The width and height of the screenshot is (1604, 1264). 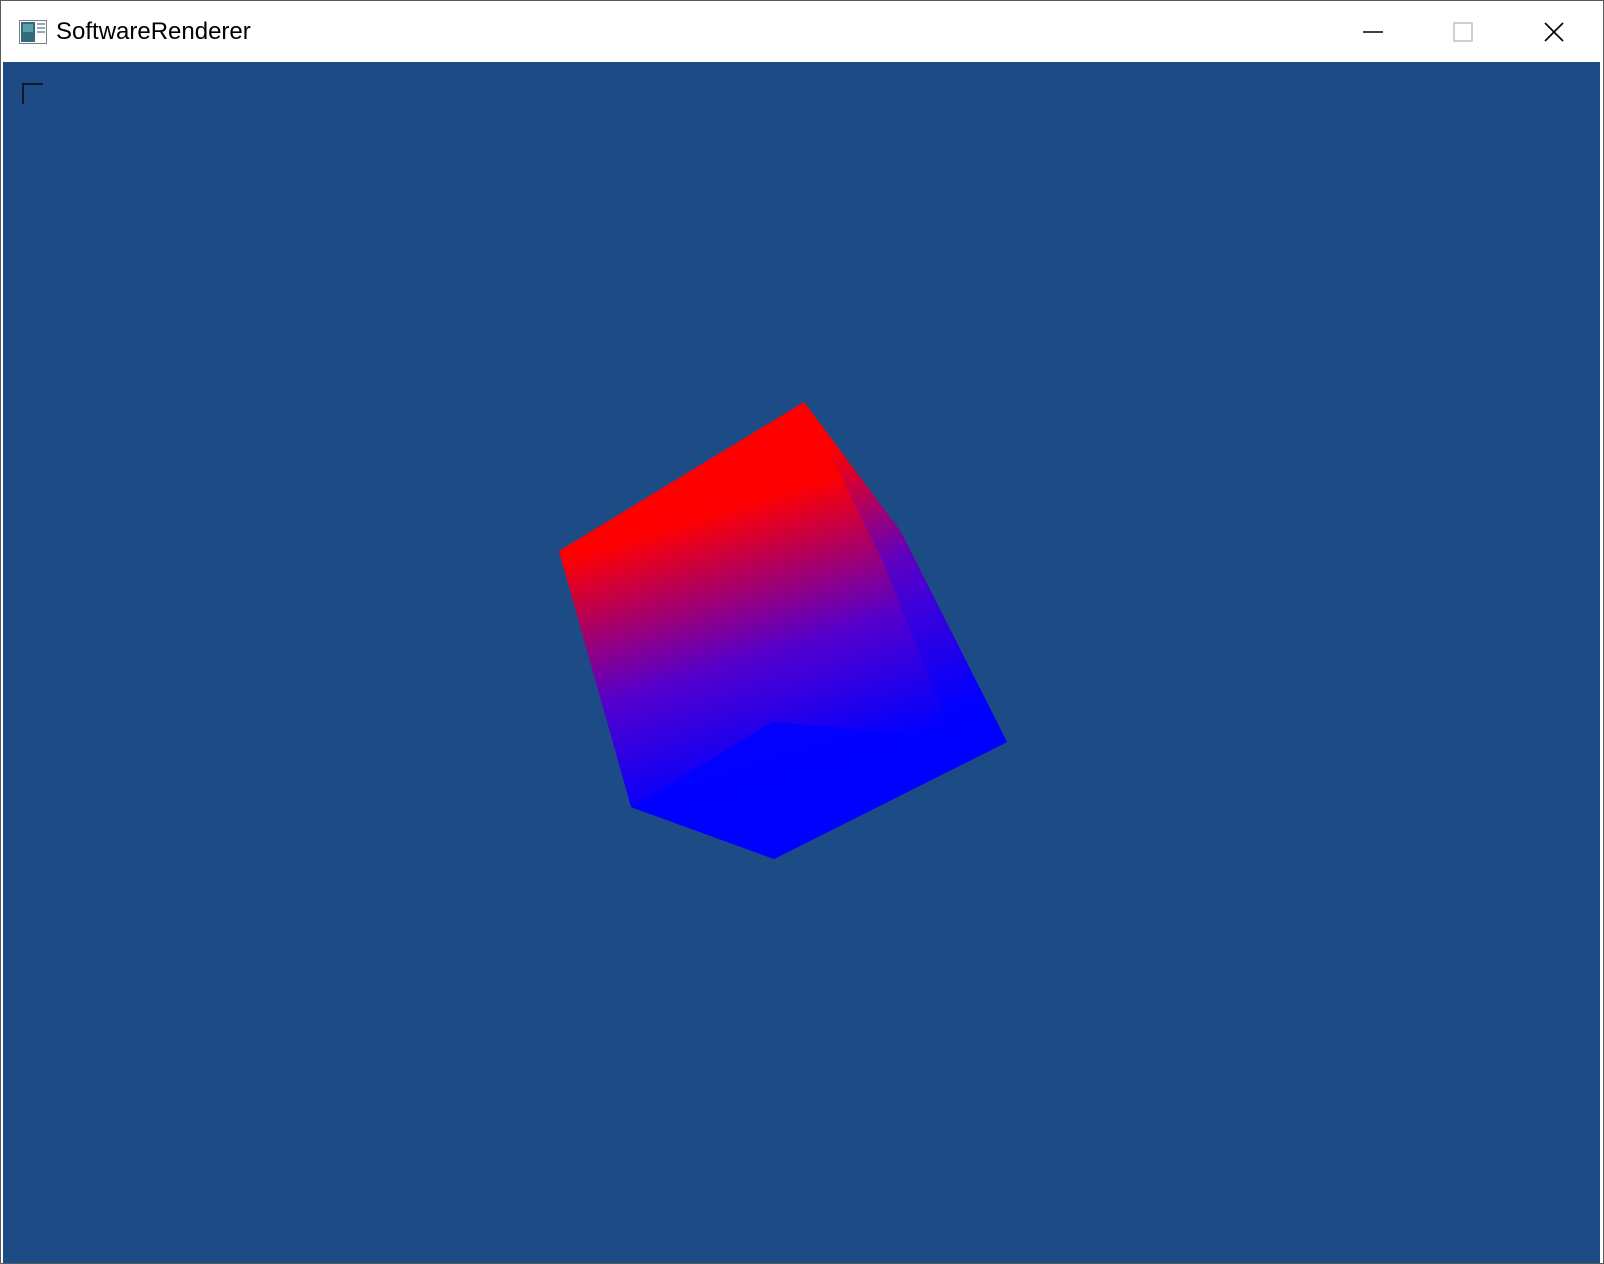 I want to click on minimize-button, so click(x=1373, y=31).